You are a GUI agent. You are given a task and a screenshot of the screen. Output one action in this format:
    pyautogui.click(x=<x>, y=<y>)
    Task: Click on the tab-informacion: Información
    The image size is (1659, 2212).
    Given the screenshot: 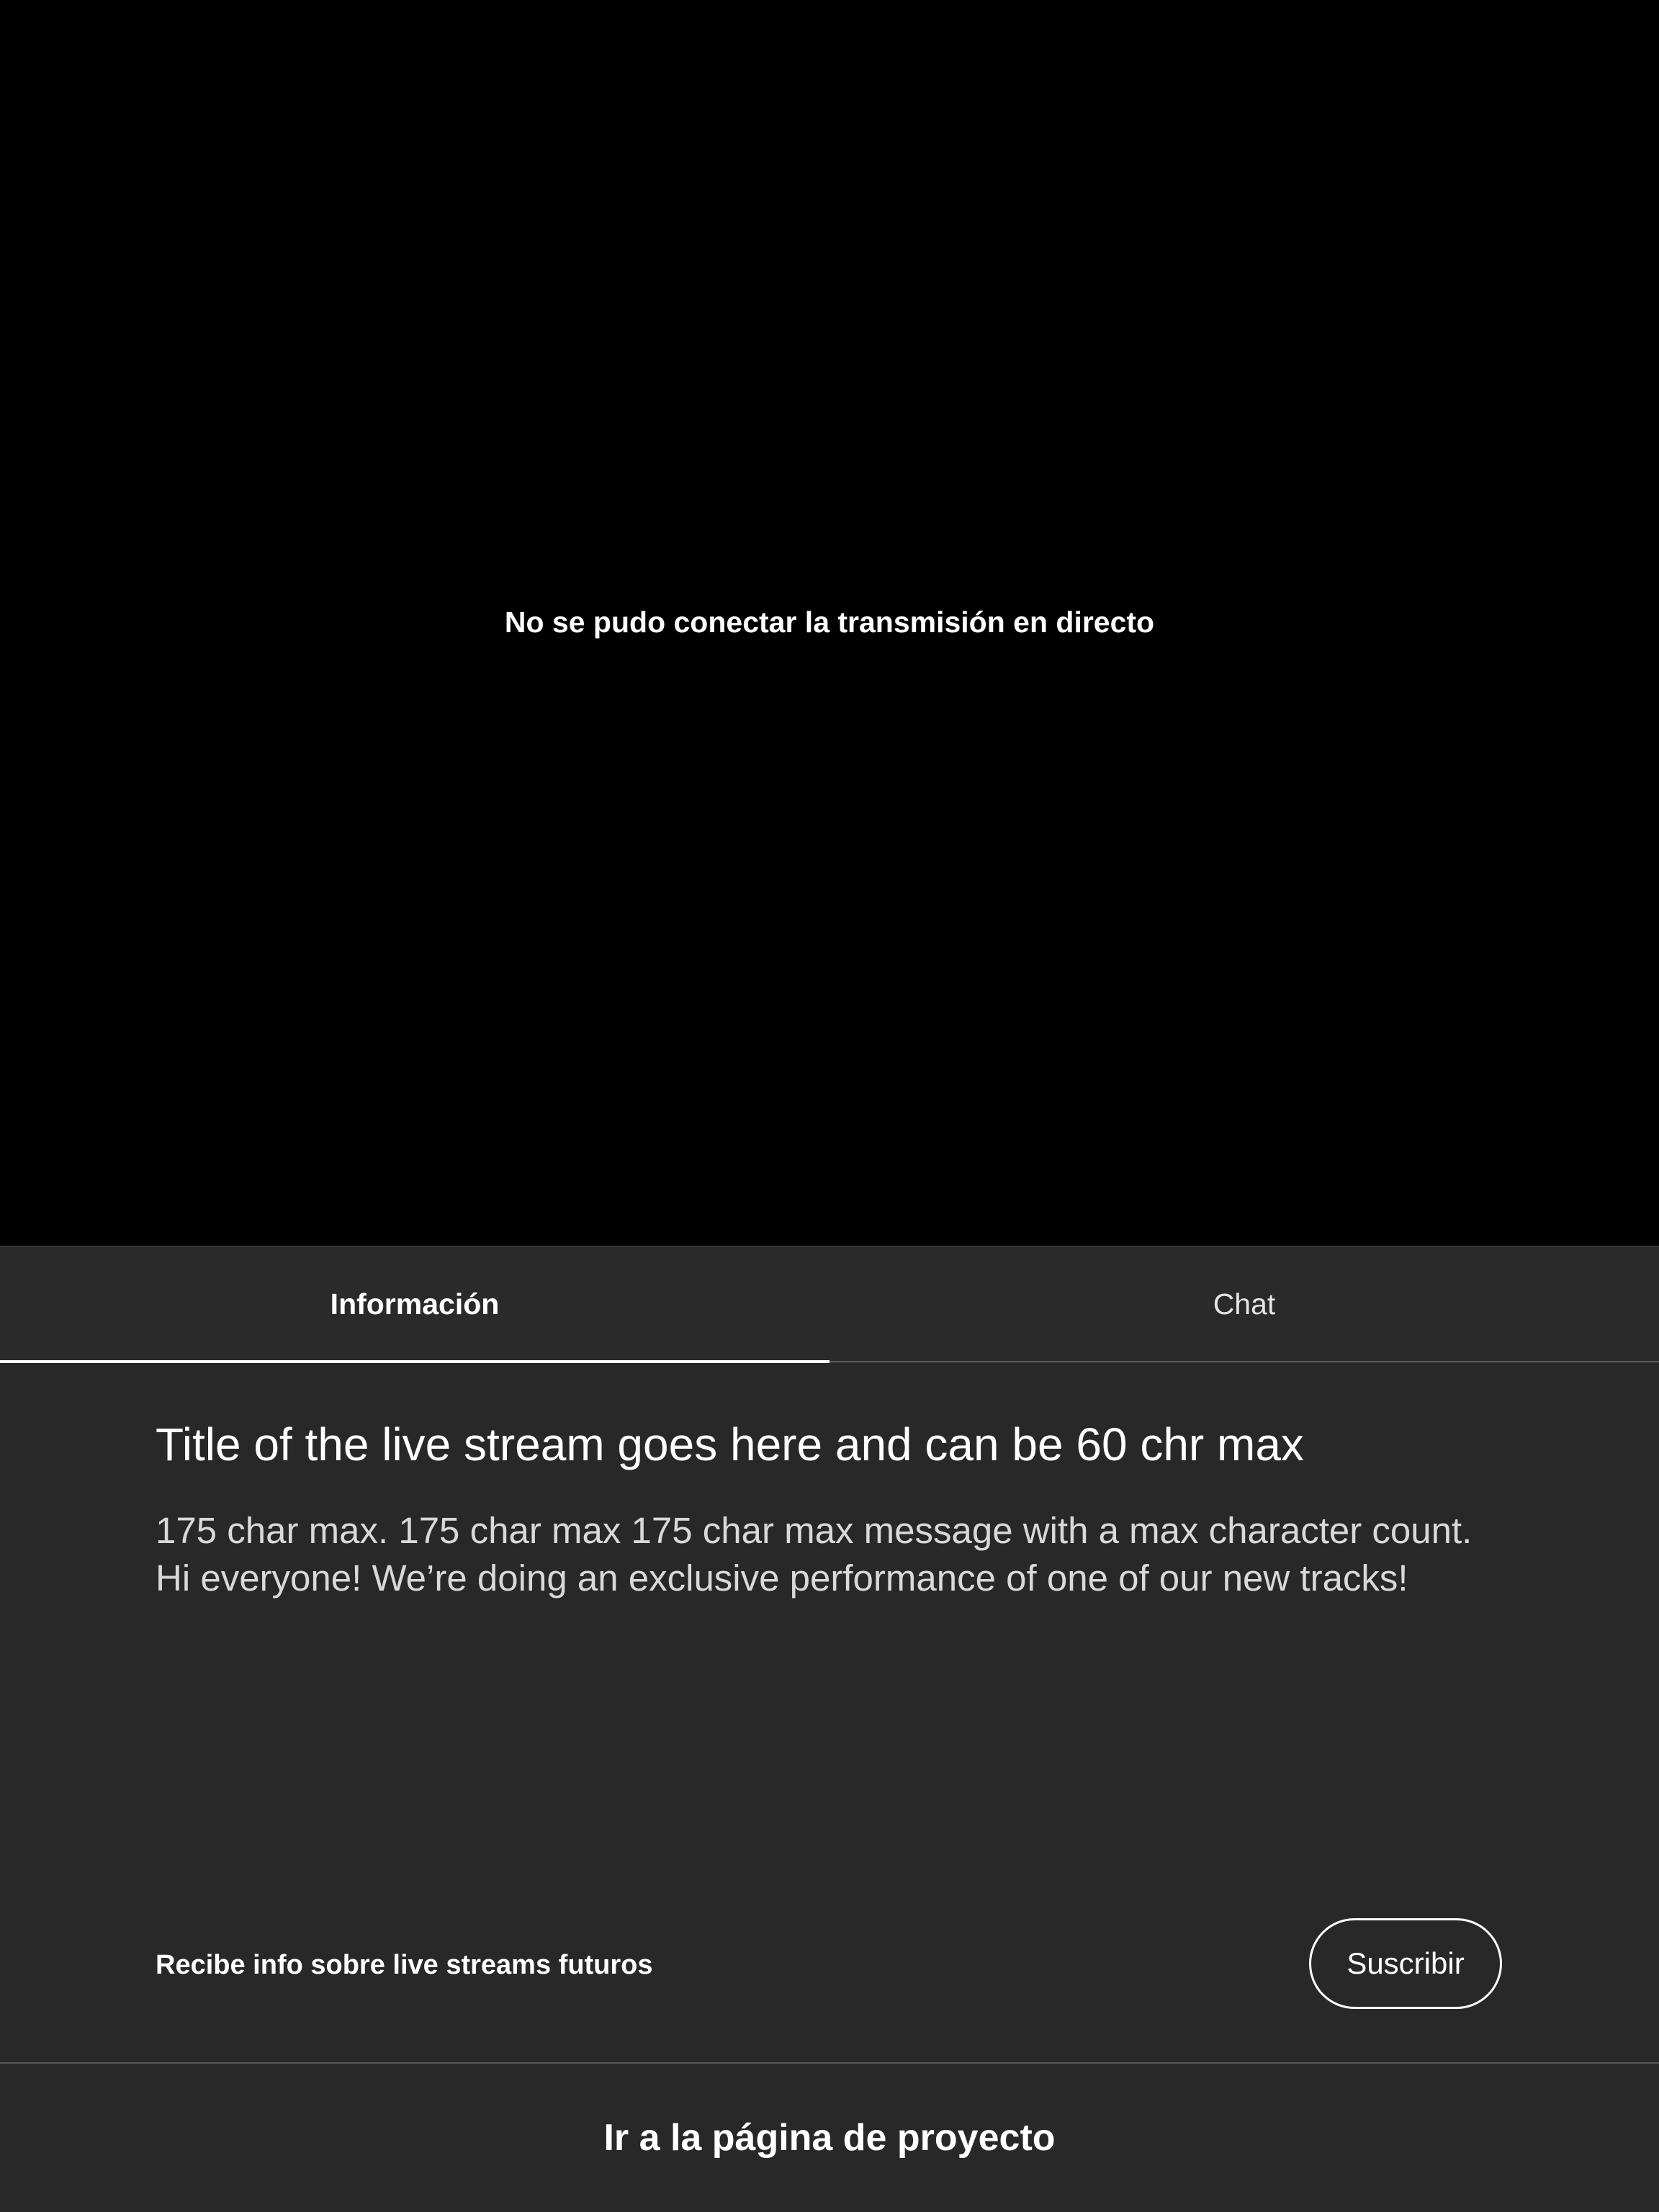 What is the action you would take?
    pyautogui.click(x=415, y=1304)
    